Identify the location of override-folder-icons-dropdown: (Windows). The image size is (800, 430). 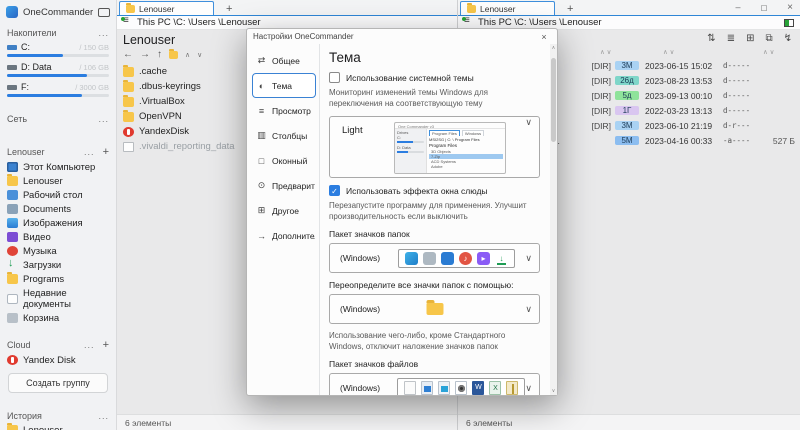
(434, 309).